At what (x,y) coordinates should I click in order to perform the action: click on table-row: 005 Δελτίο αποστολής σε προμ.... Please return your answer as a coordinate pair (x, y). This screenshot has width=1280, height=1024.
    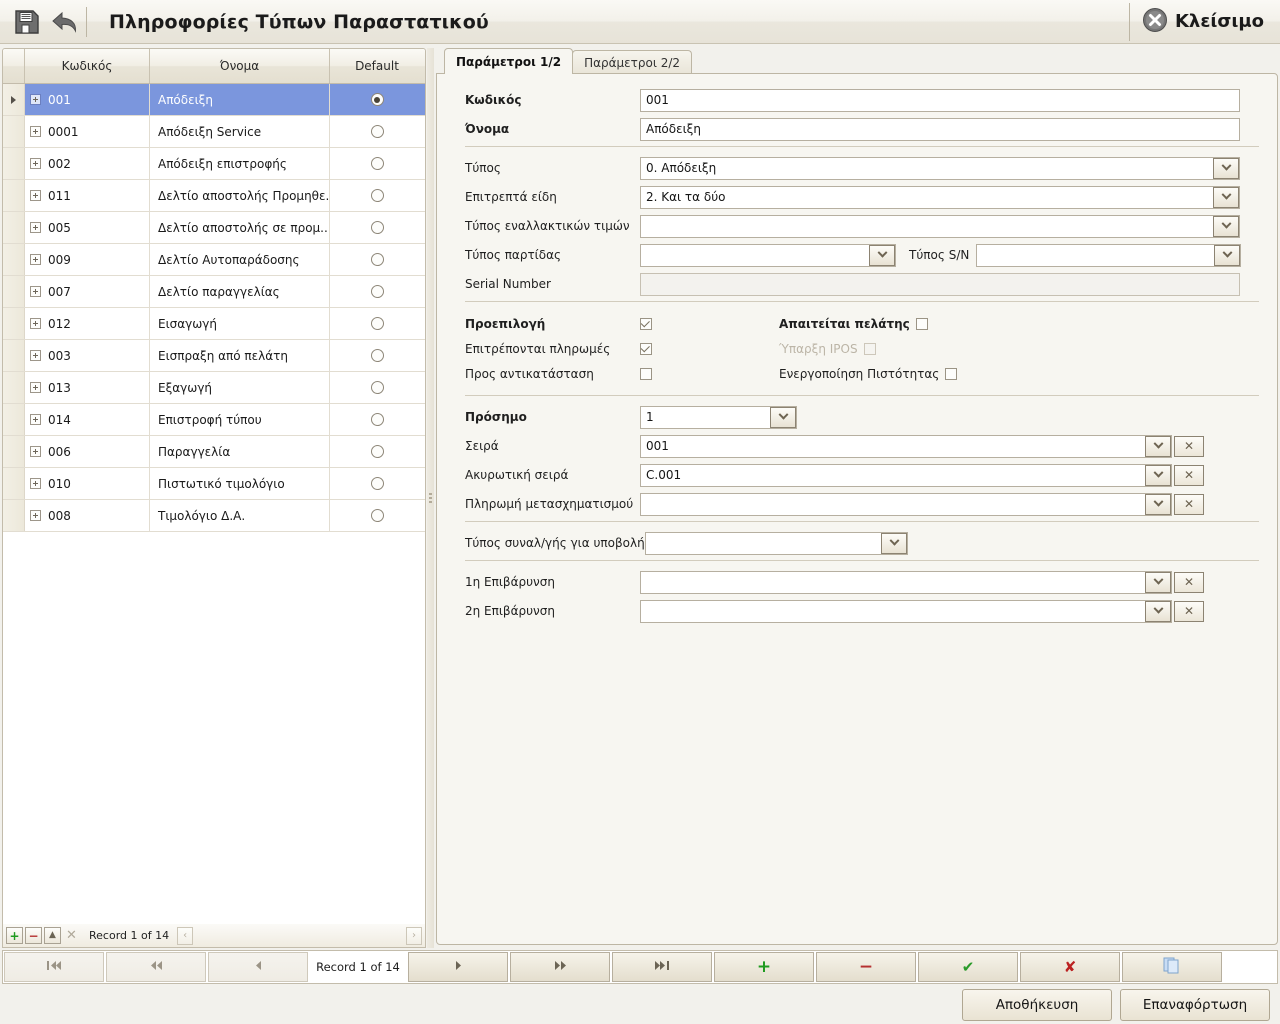
    Looking at the image, I should click on (214, 228).